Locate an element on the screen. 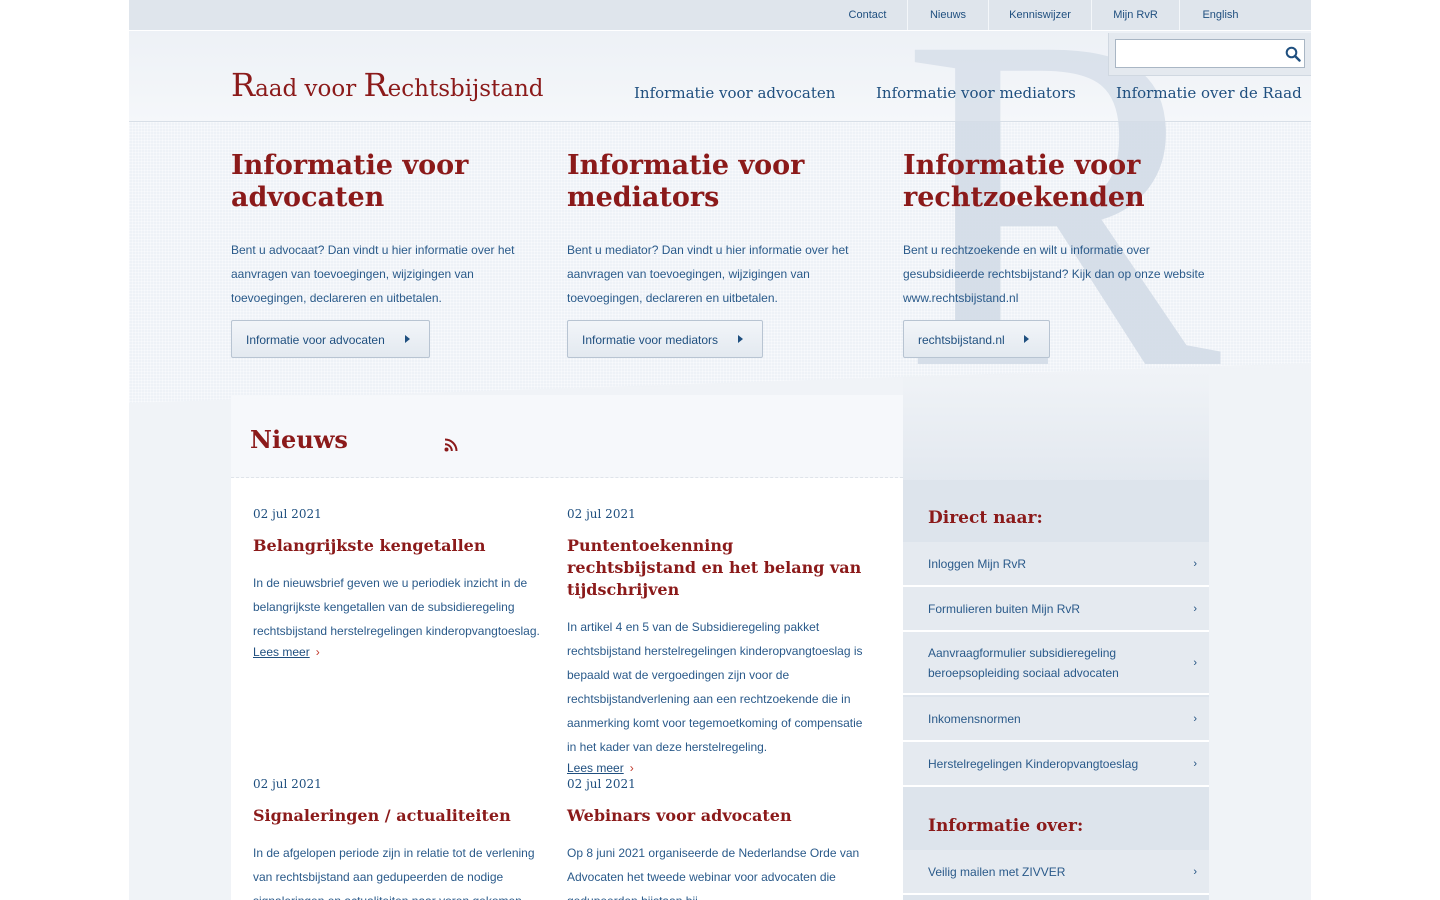 The image size is (1440, 900). intro-title: Informatie voor mediators is located at coordinates (686, 181).